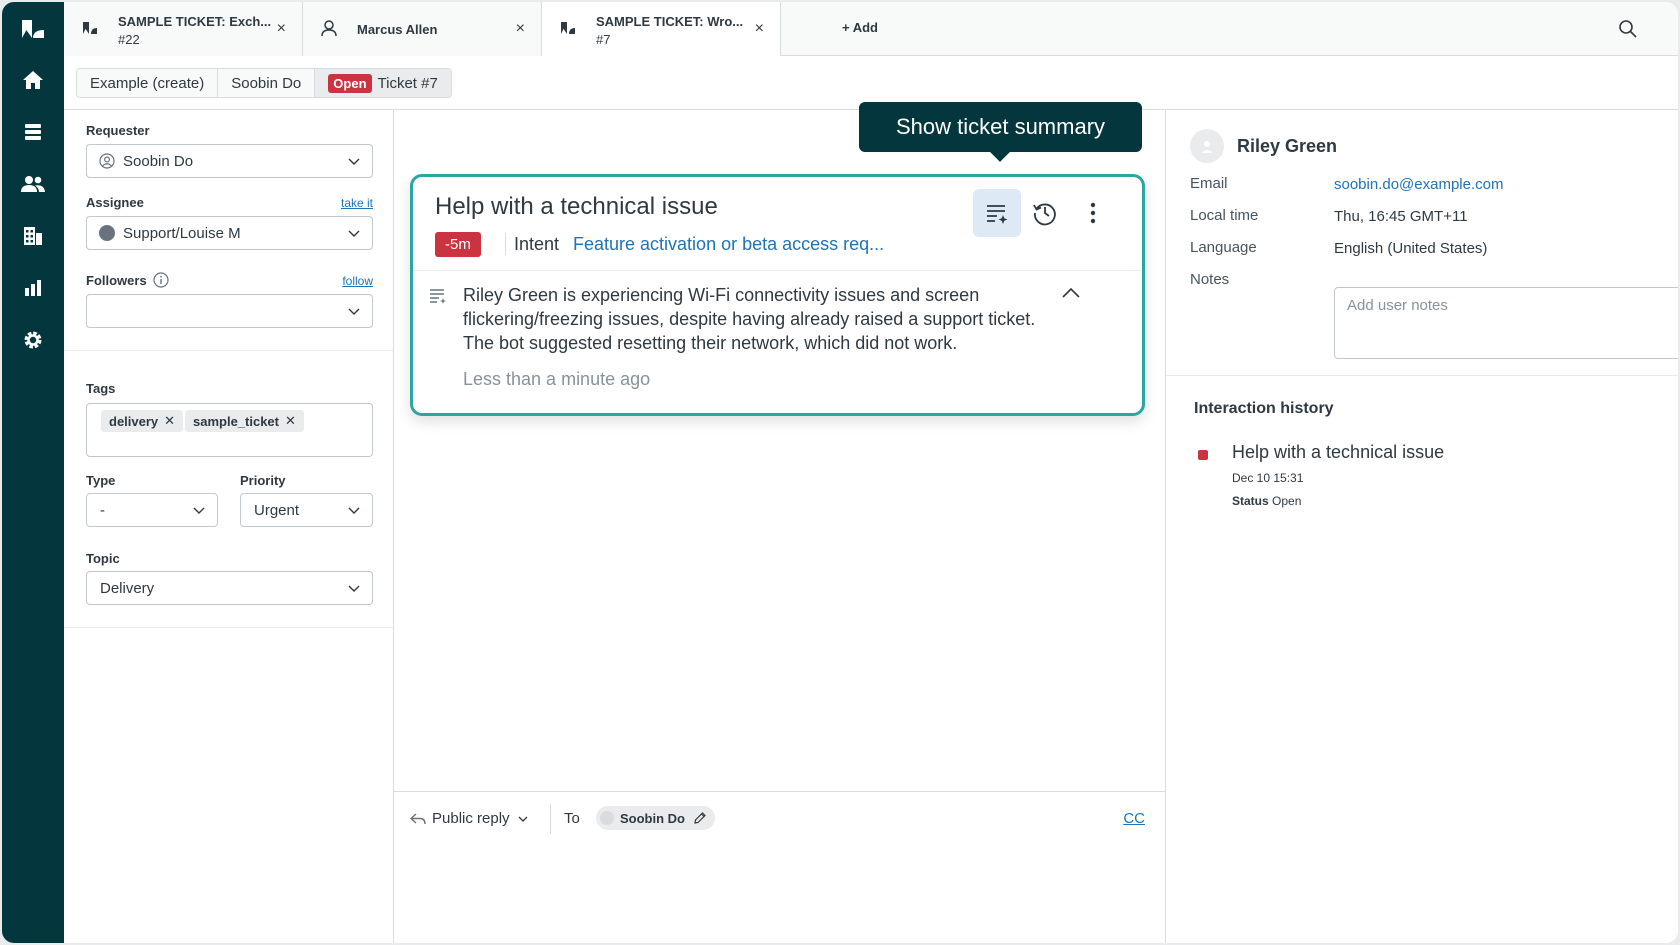 The height and width of the screenshot is (945, 1680). What do you see at coordinates (1223, 247) in the screenshot?
I see `language-label: Language` at bounding box center [1223, 247].